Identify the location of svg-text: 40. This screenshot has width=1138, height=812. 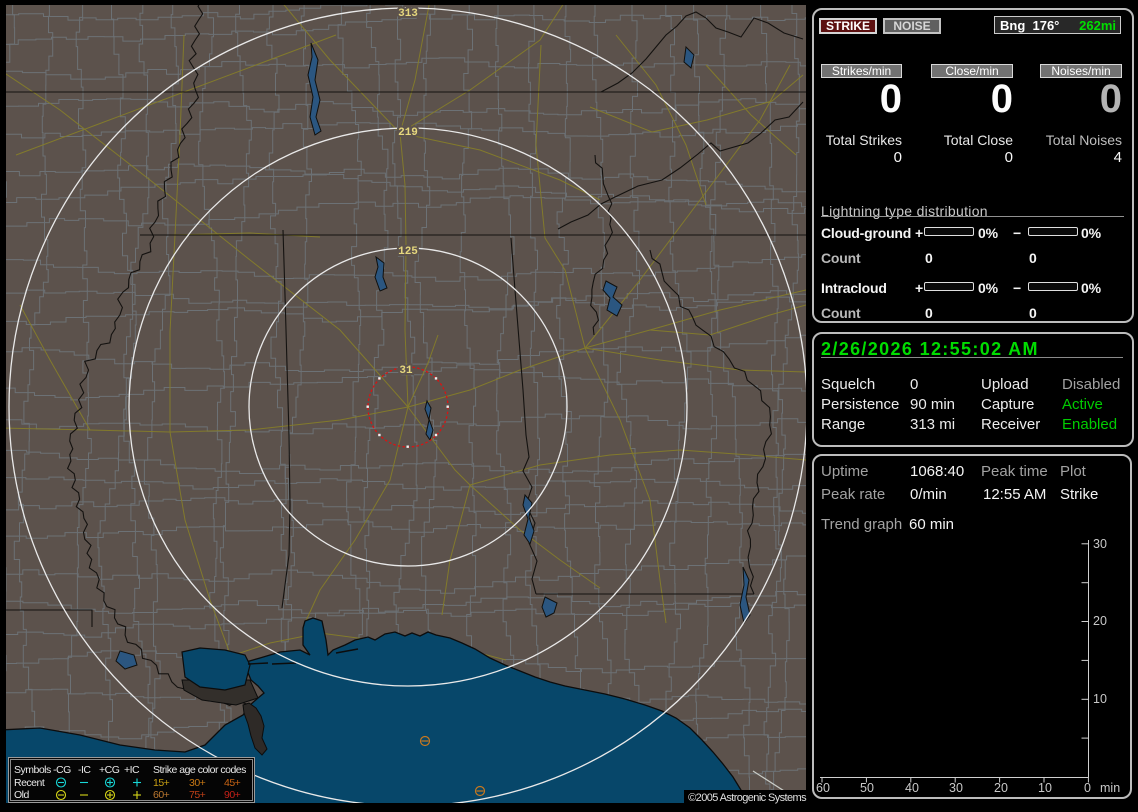
(912, 788).